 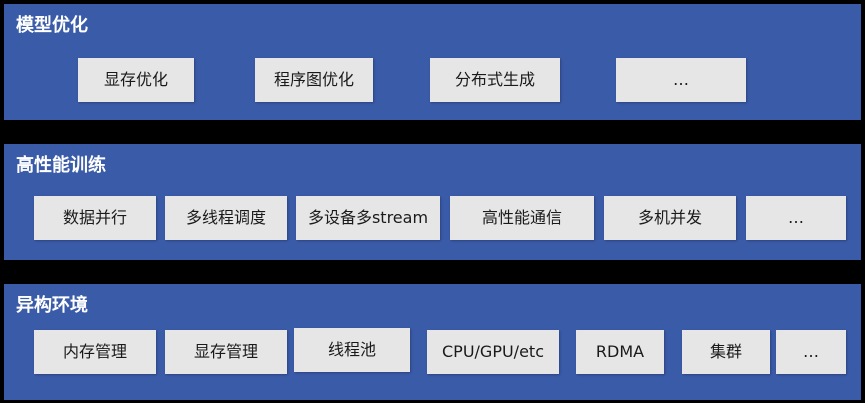 I want to click on box-multithread-scheduling: 多线程调度, so click(x=226, y=218).